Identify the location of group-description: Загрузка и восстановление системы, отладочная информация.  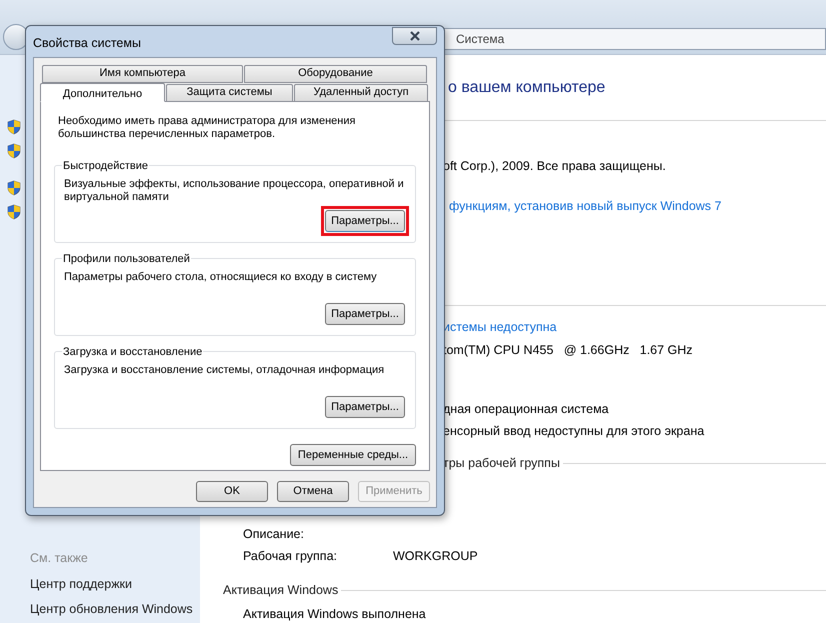
(225, 370).